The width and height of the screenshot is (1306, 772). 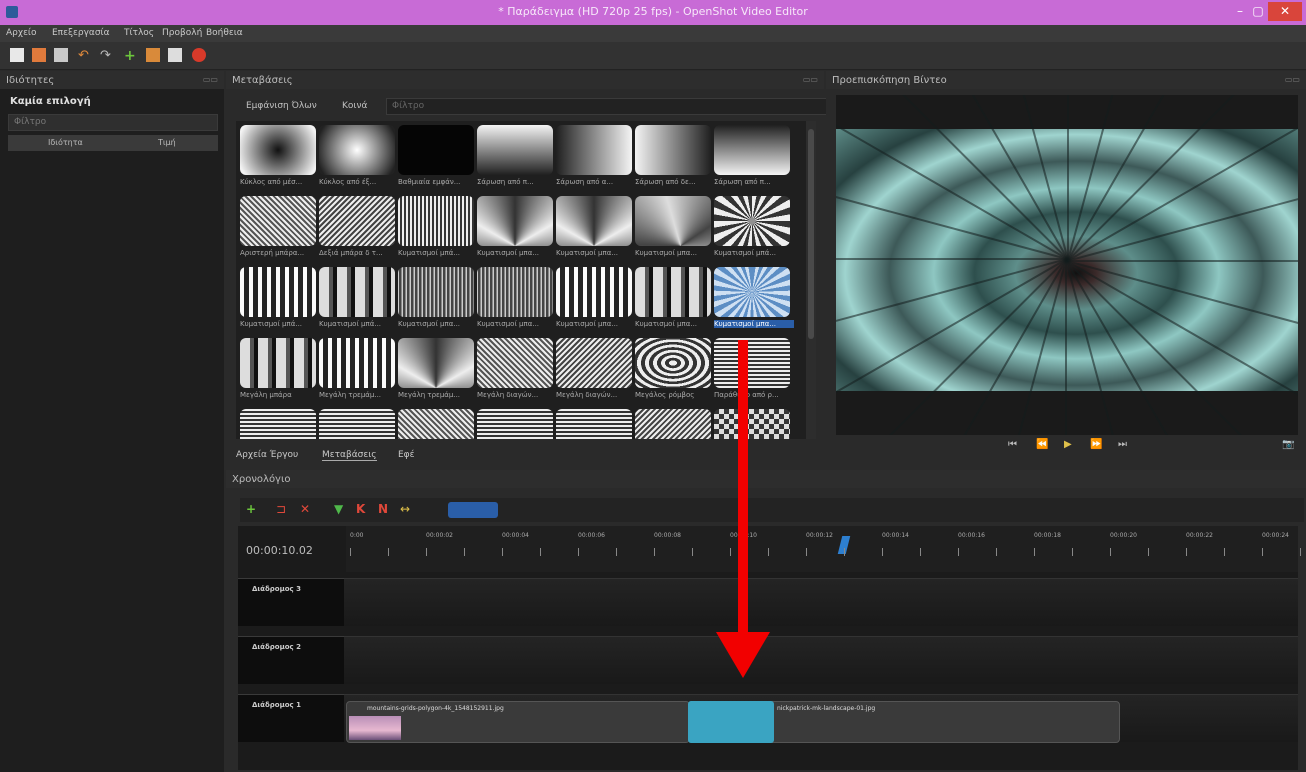 I want to click on timeline-toolbar: + ⊐ ✕ ▼ K N ↔, so click(x=772, y=510).